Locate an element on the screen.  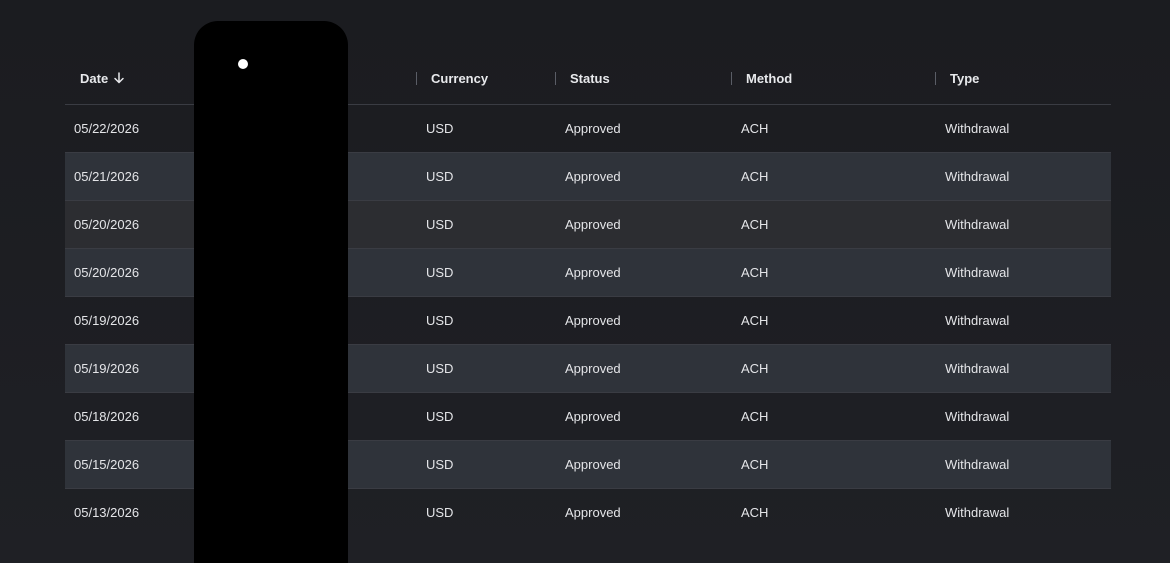
column-header-status: Status is located at coordinates (582, 79).